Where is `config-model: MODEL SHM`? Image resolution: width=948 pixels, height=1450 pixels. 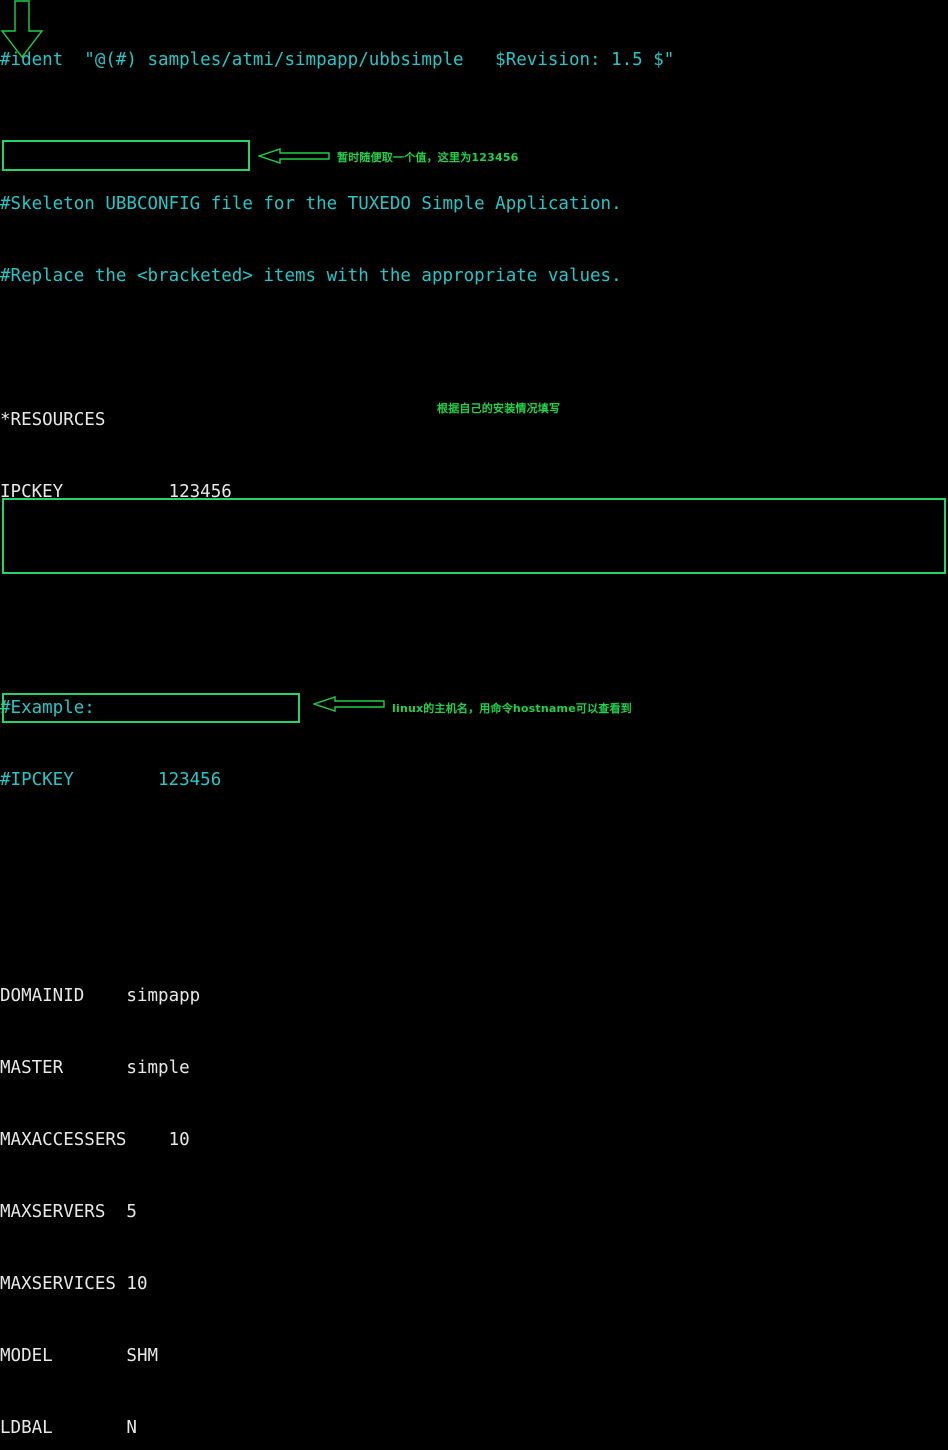 config-model: MODEL SHM is located at coordinates (79, 1356).